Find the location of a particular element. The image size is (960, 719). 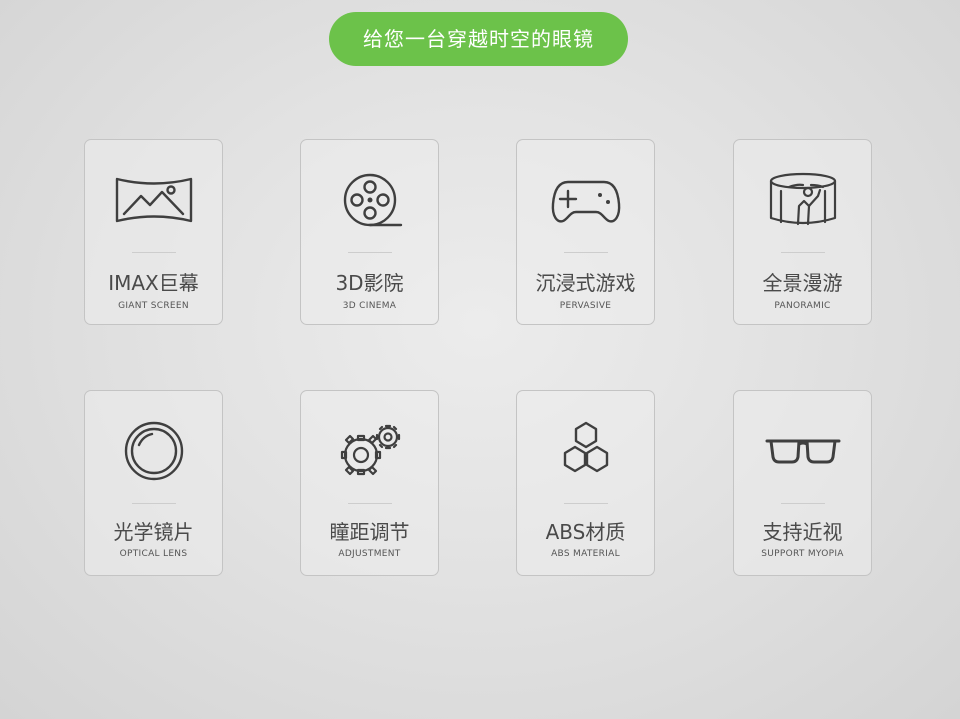

panorama-screen-icon is located at coordinates (154, 200).